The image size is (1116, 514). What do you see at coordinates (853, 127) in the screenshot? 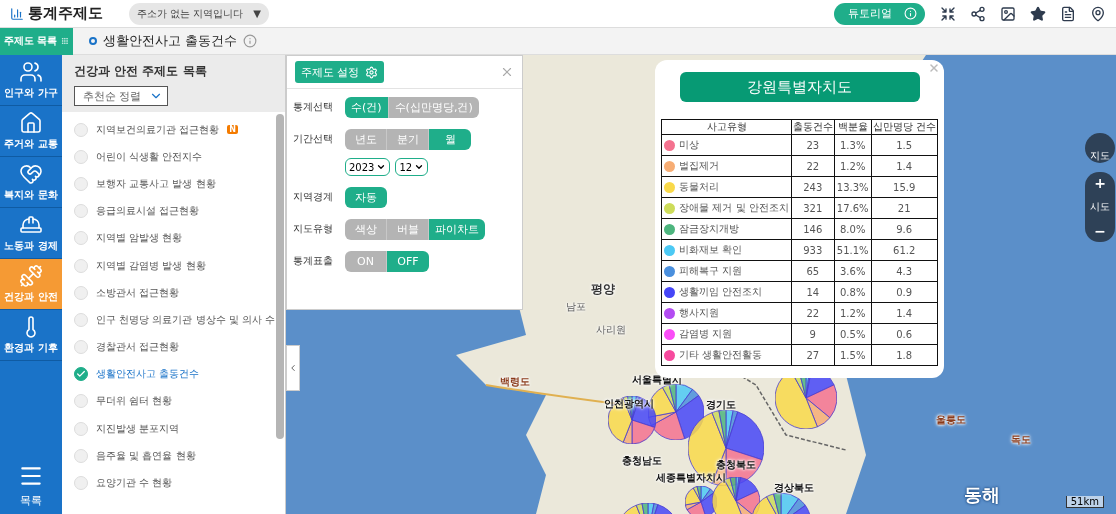
I see `column-header: 백분율` at bounding box center [853, 127].